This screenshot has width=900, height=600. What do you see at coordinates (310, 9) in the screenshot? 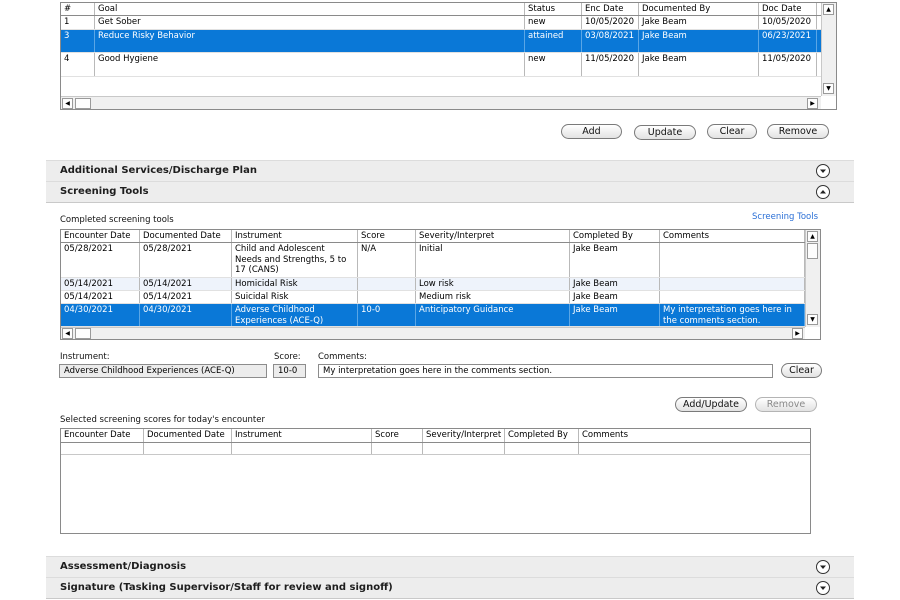
I see `col-header-goal: Goal` at bounding box center [310, 9].